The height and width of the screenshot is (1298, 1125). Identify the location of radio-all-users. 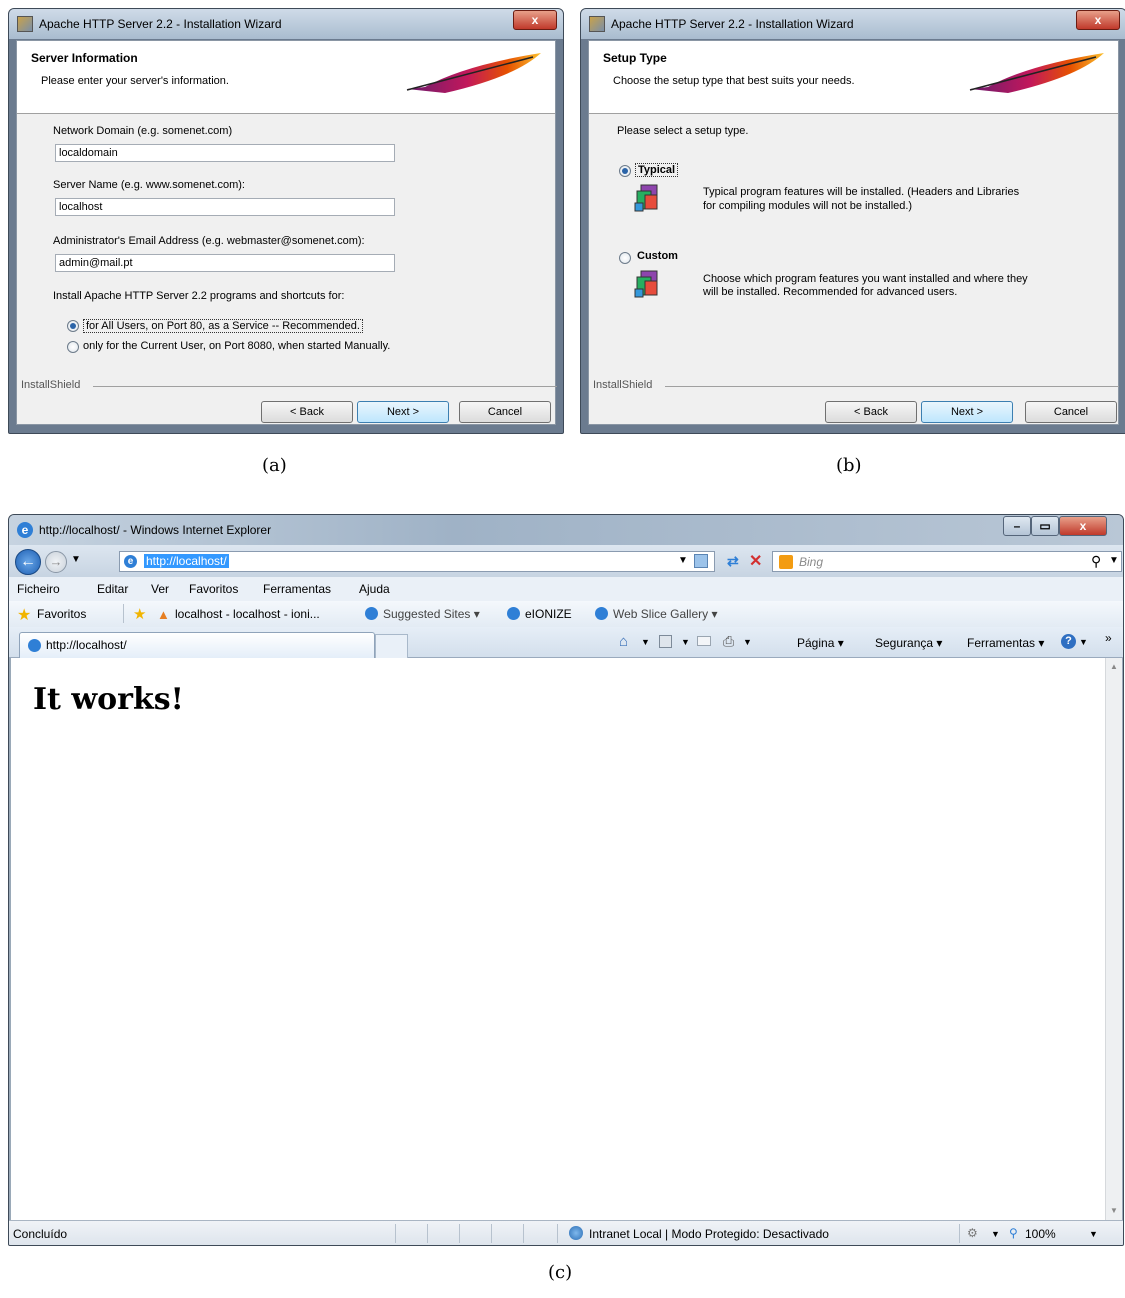
(73, 326).